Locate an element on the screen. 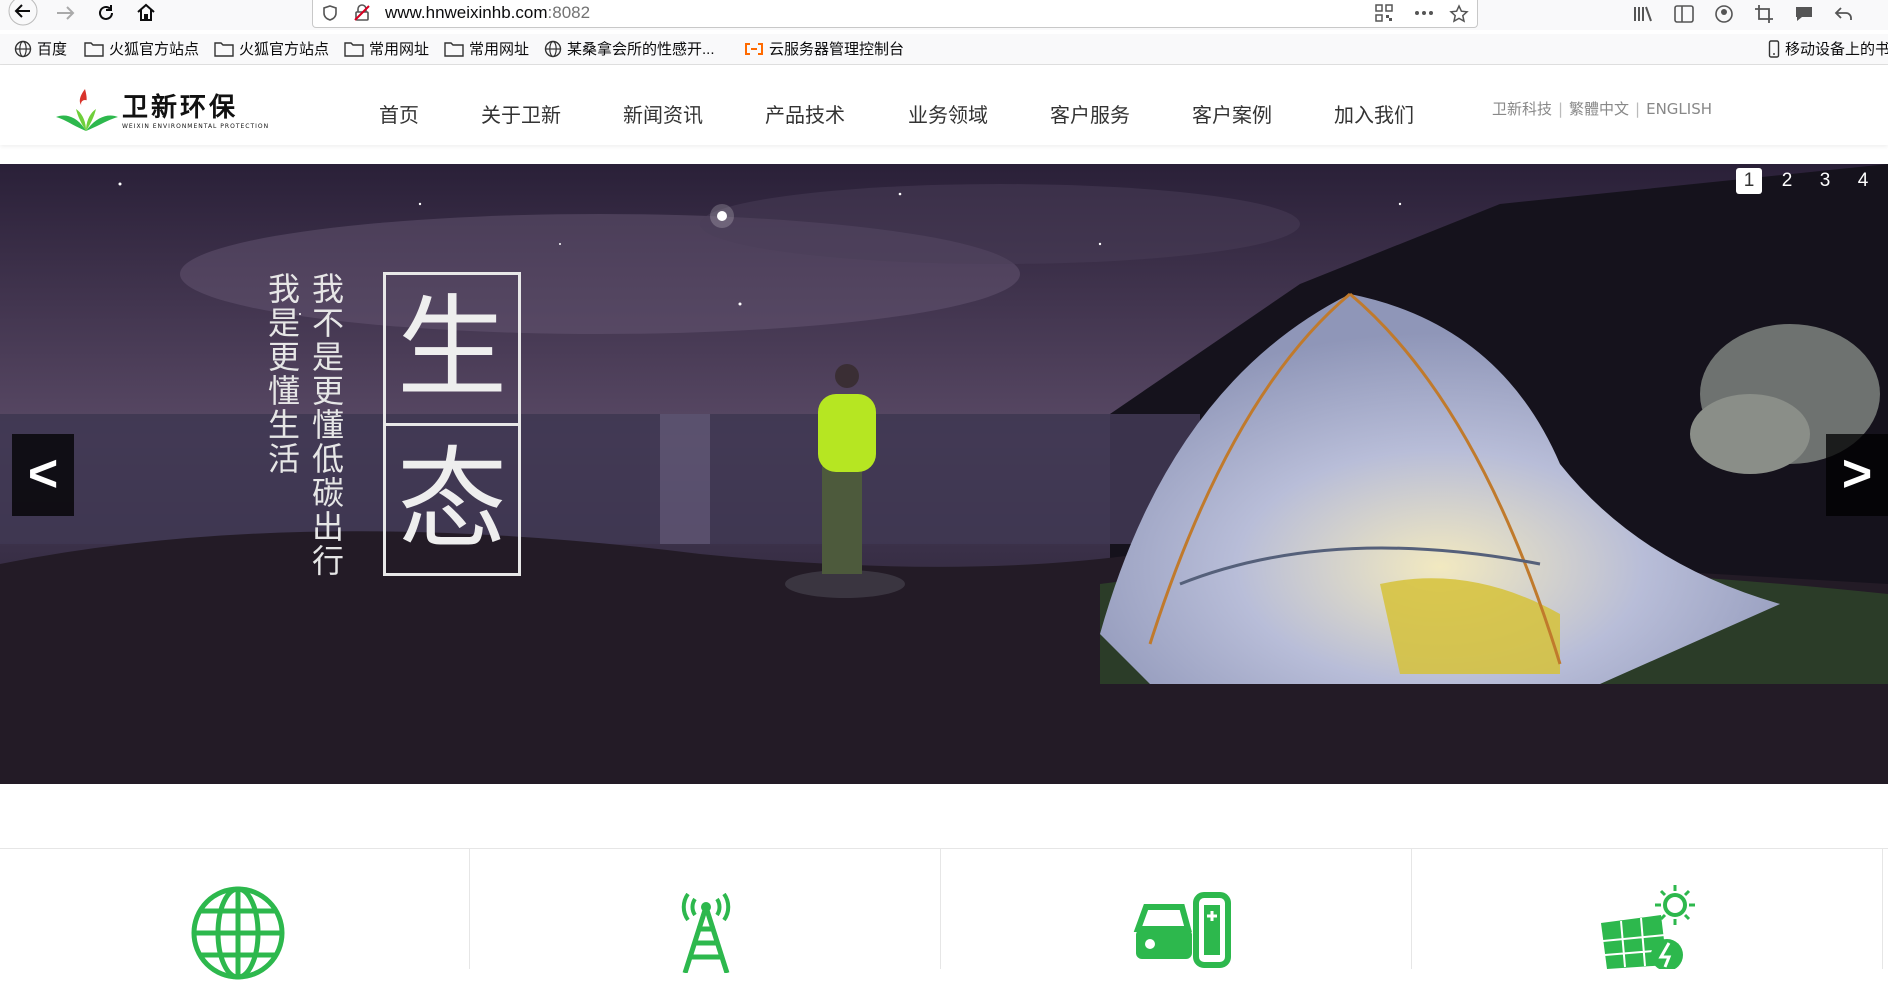  slider-page-2: 2 is located at coordinates (1787, 181).